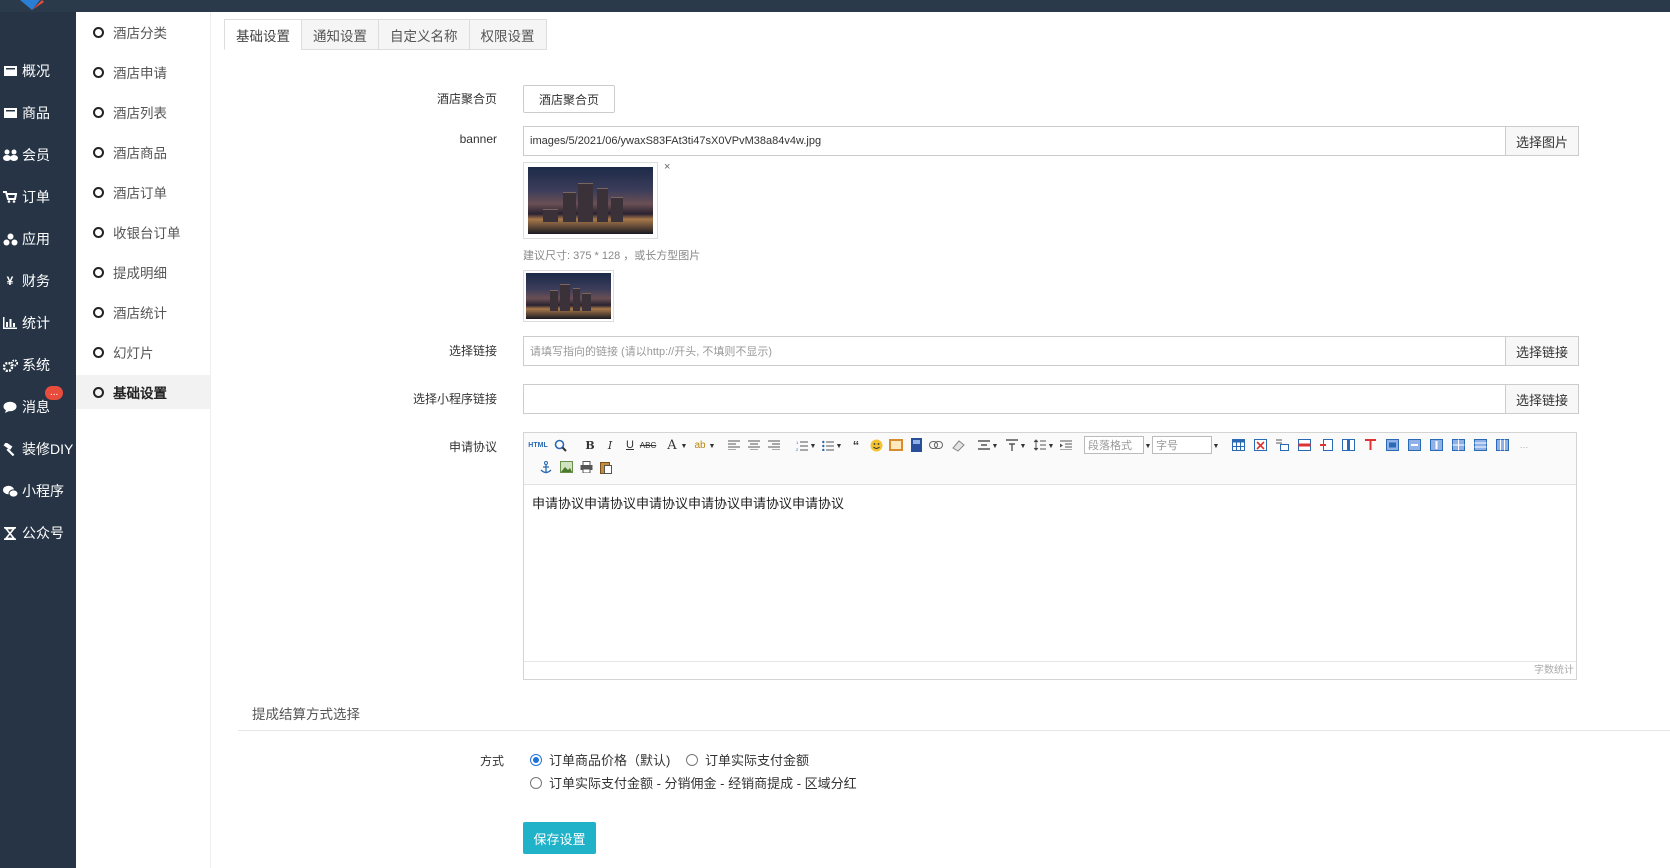  Describe the element at coordinates (648, 445) in the screenshot. I see `strikethrough-icon: ABC` at that location.